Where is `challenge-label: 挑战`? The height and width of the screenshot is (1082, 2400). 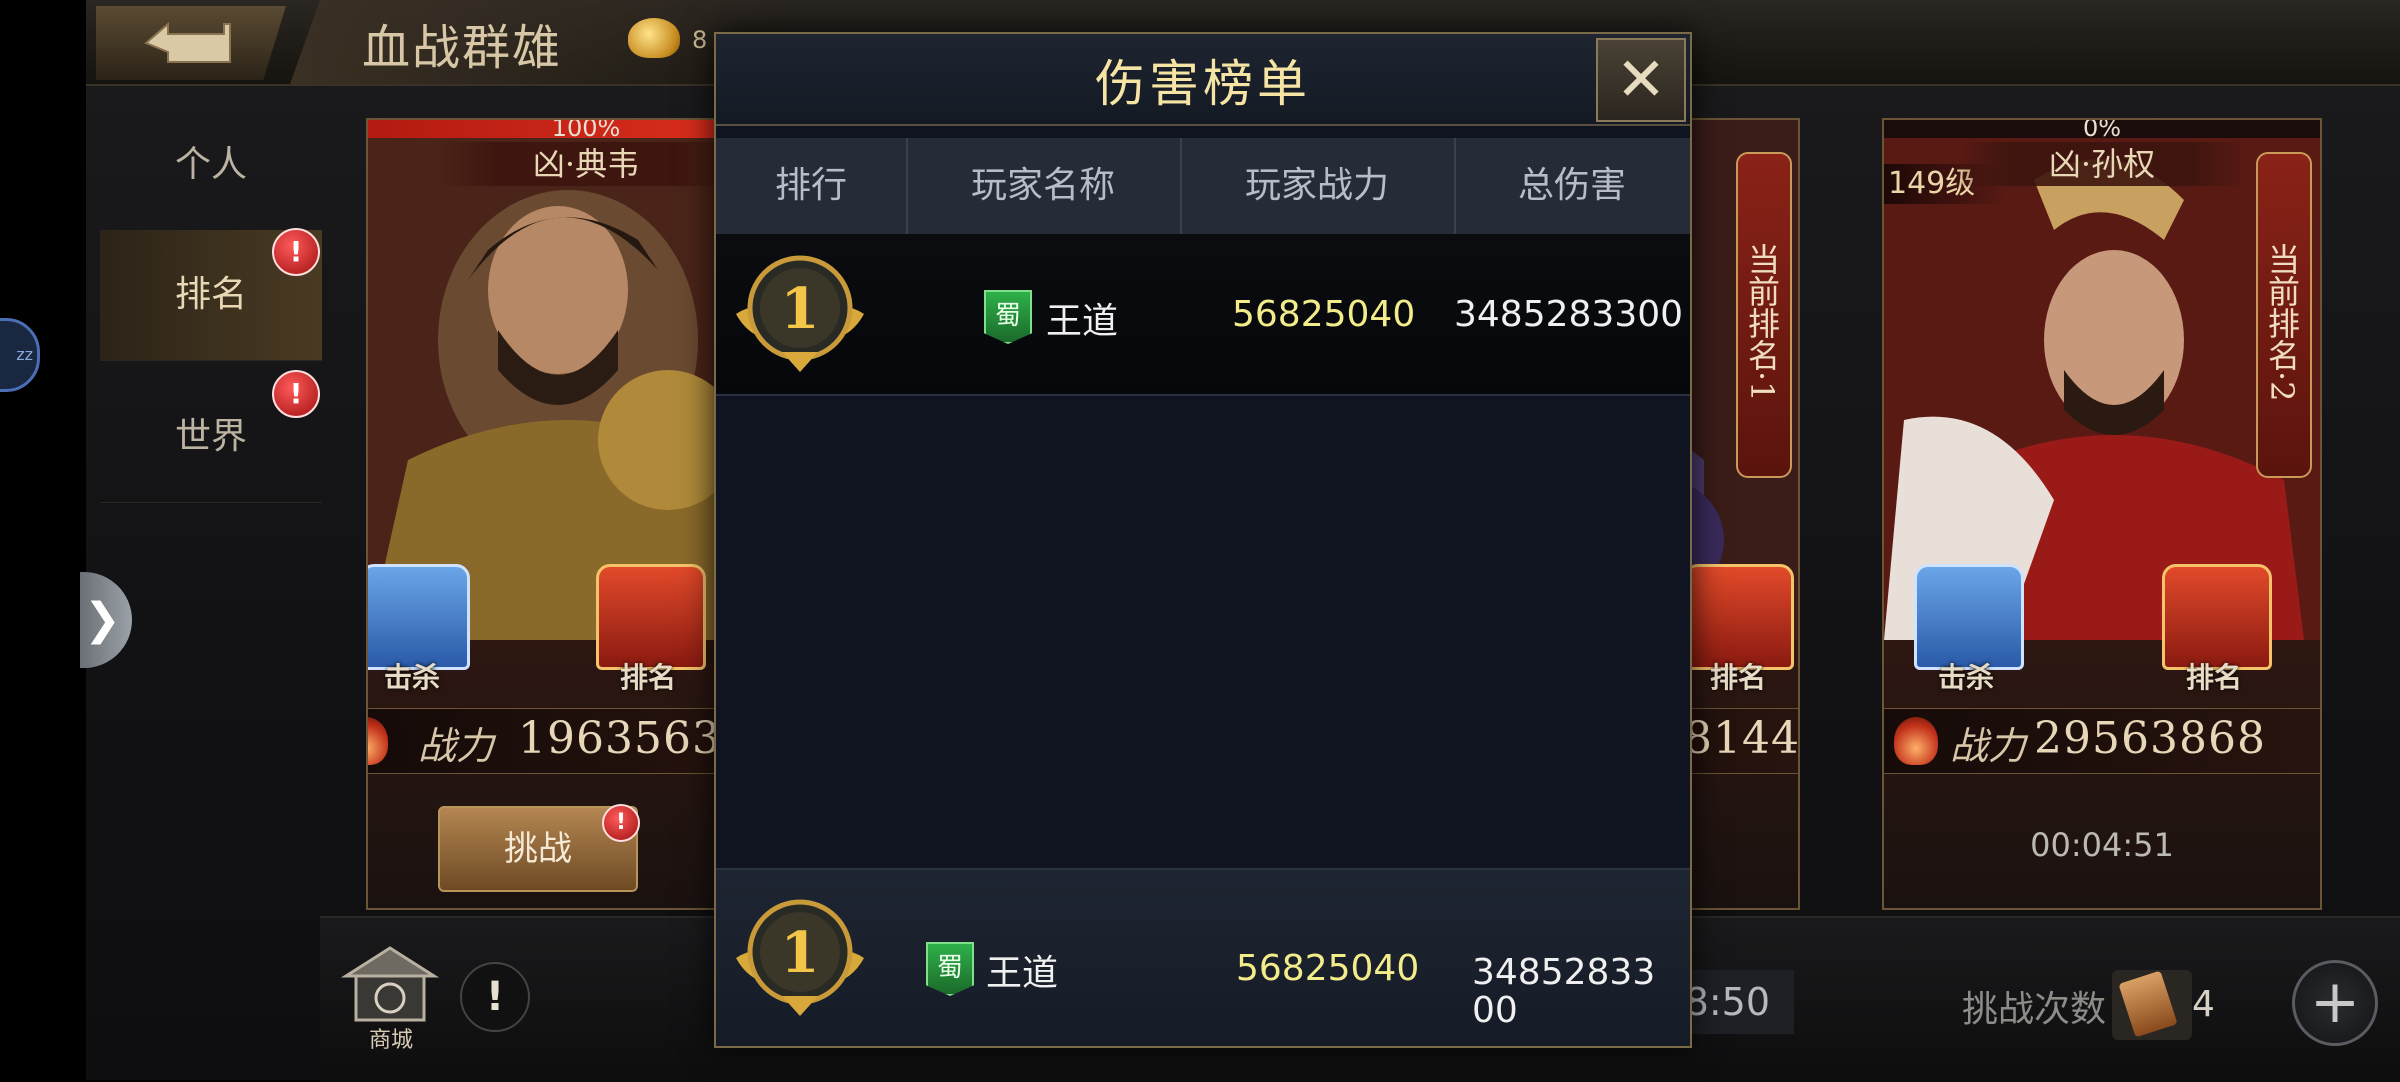 challenge-label: 挑战 is located at coordinates (538, 849).